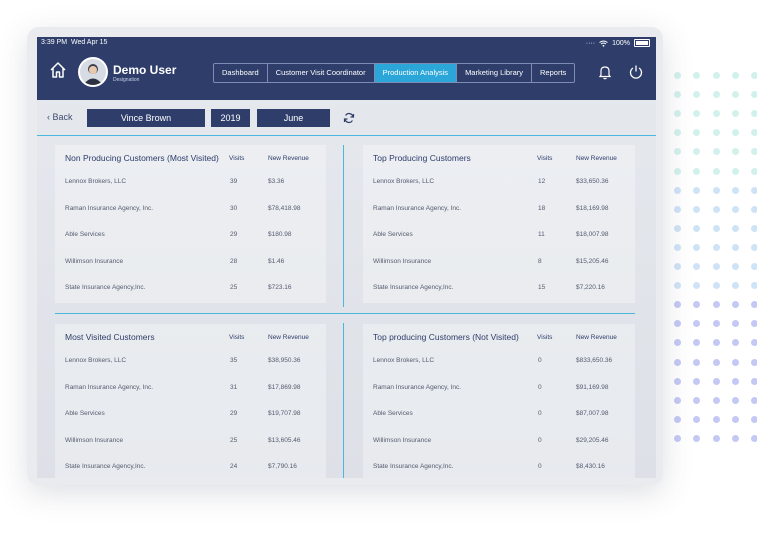  What do you see at coordinates (146, 118) in the screenshot?
I see `agent-selector: Vince Brown` at bounding box center [146, 118].